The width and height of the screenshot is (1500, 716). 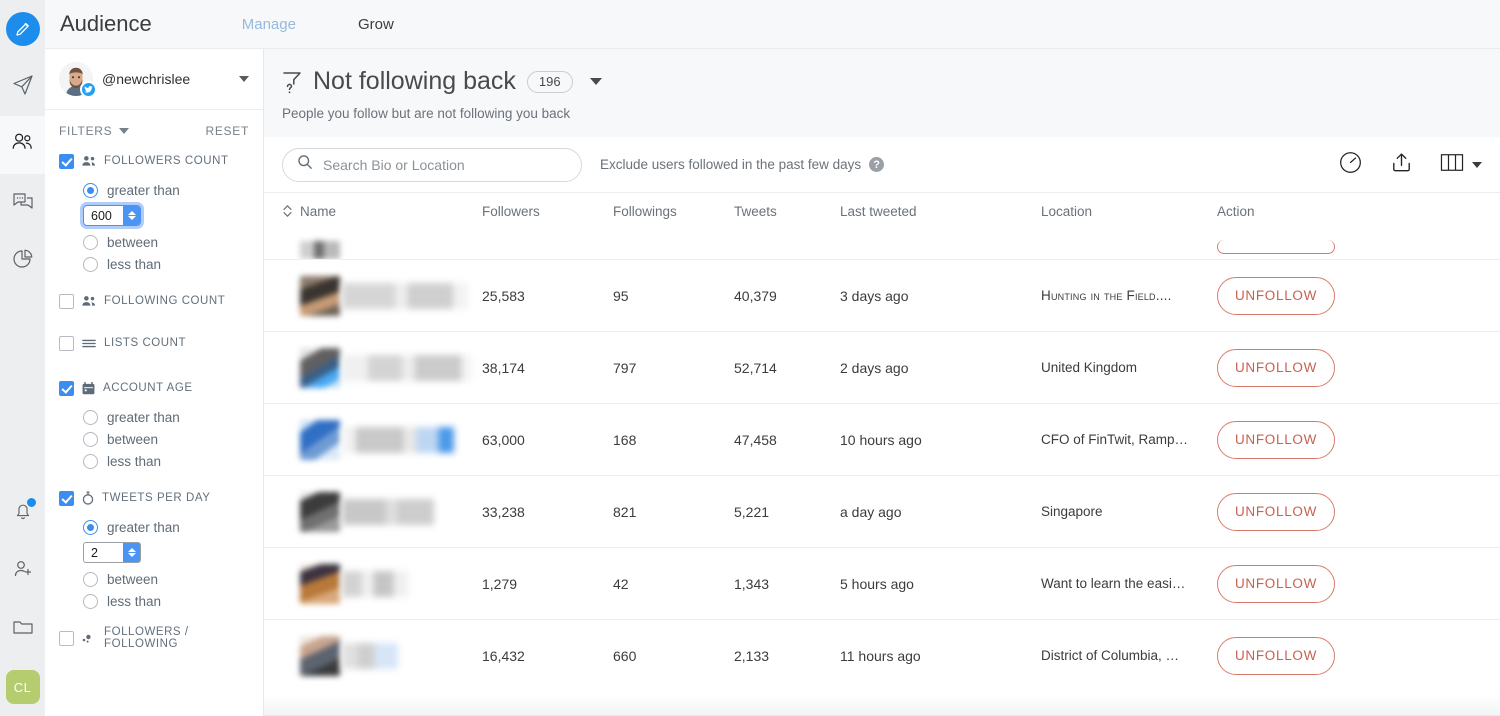 What do you see at coordinates (112, 552) in the screenshot?
I see `tweets-per-day-stepper: 2` at bounding box center [112, 552].